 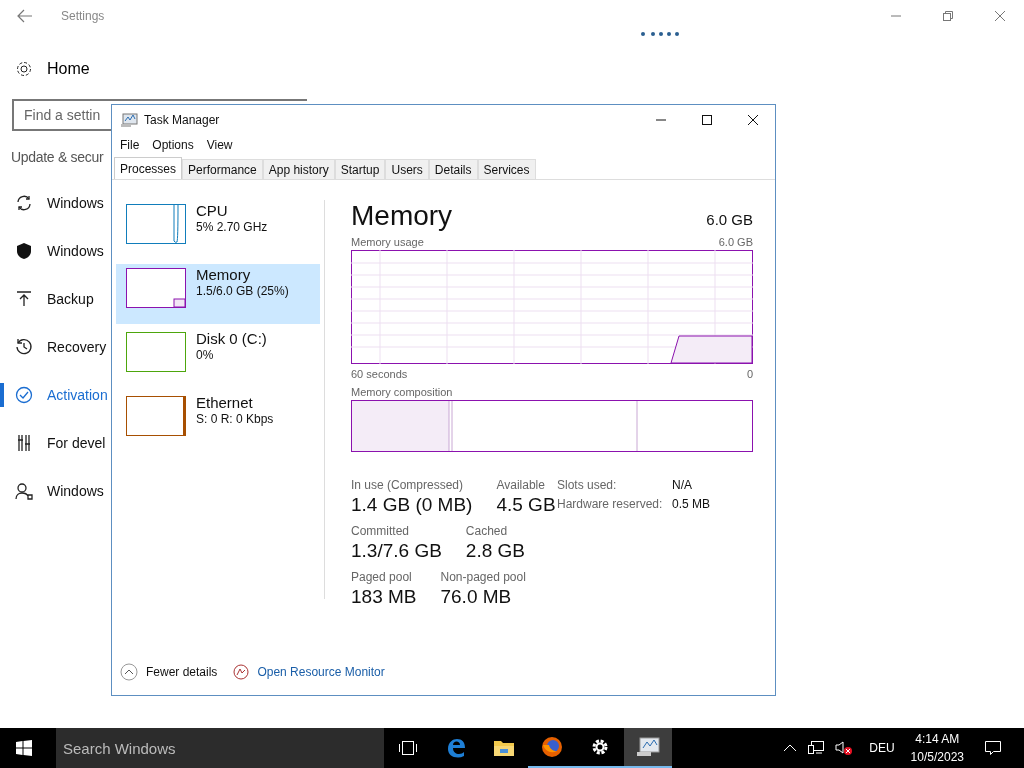 I want to click on tab: App history, so click(x=298, y=169).